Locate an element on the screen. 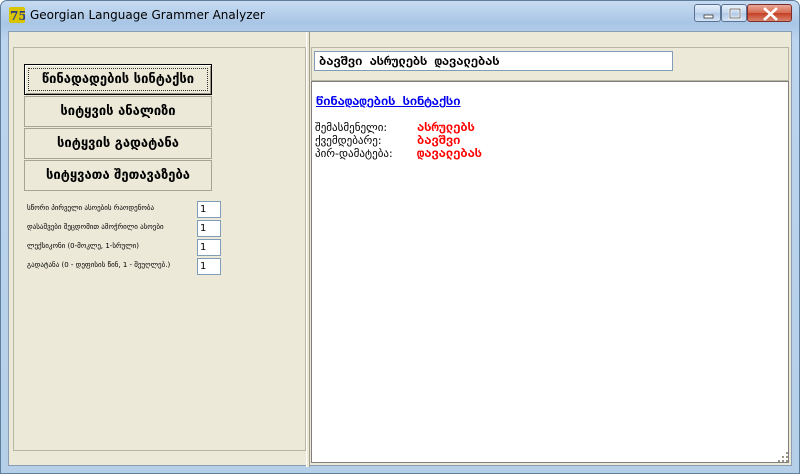  param-row-allowed-errors: დასაშვები შეცდომით ამოჭრილი ასოები is located at coordinates (159, 228).